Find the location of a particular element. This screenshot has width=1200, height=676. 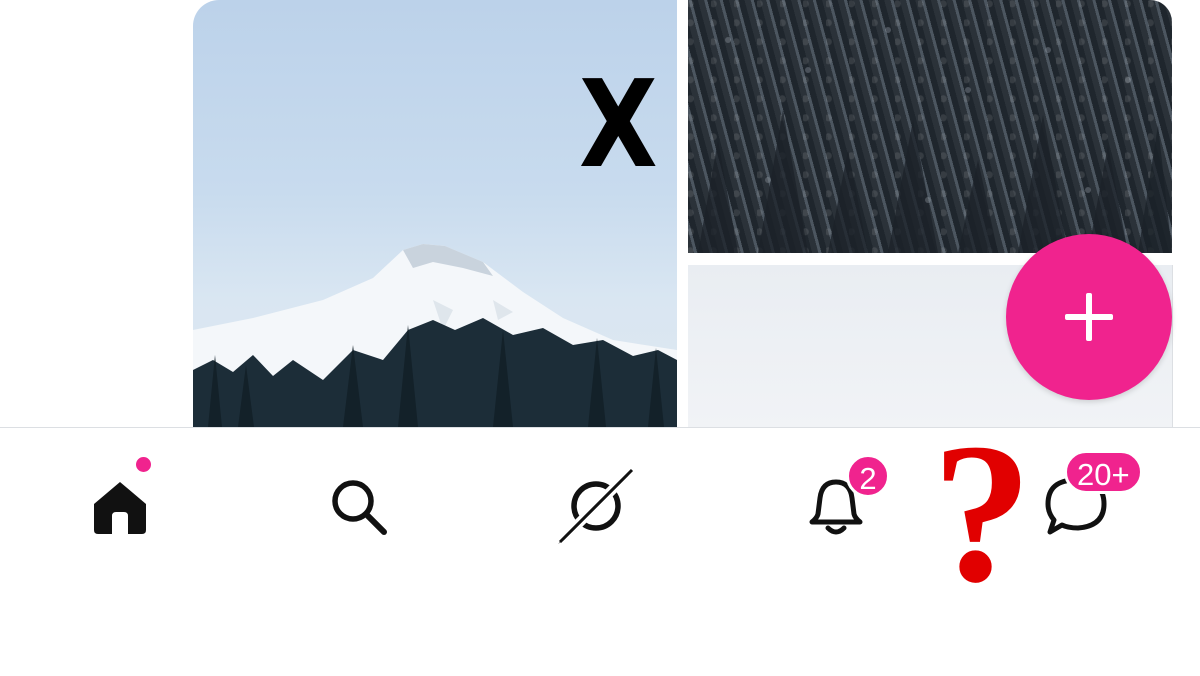

home-unread-dot is located at coordinates (143, 464).